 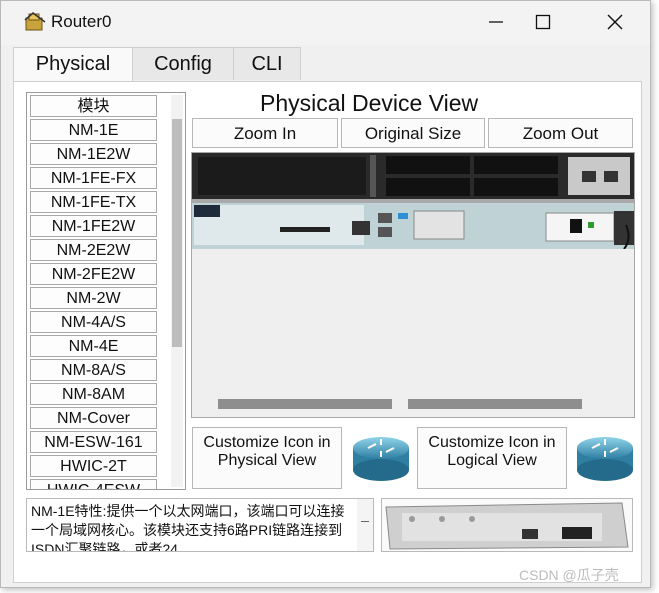 I want to click on module-item: NM-1E, so click(x=93, y=130).